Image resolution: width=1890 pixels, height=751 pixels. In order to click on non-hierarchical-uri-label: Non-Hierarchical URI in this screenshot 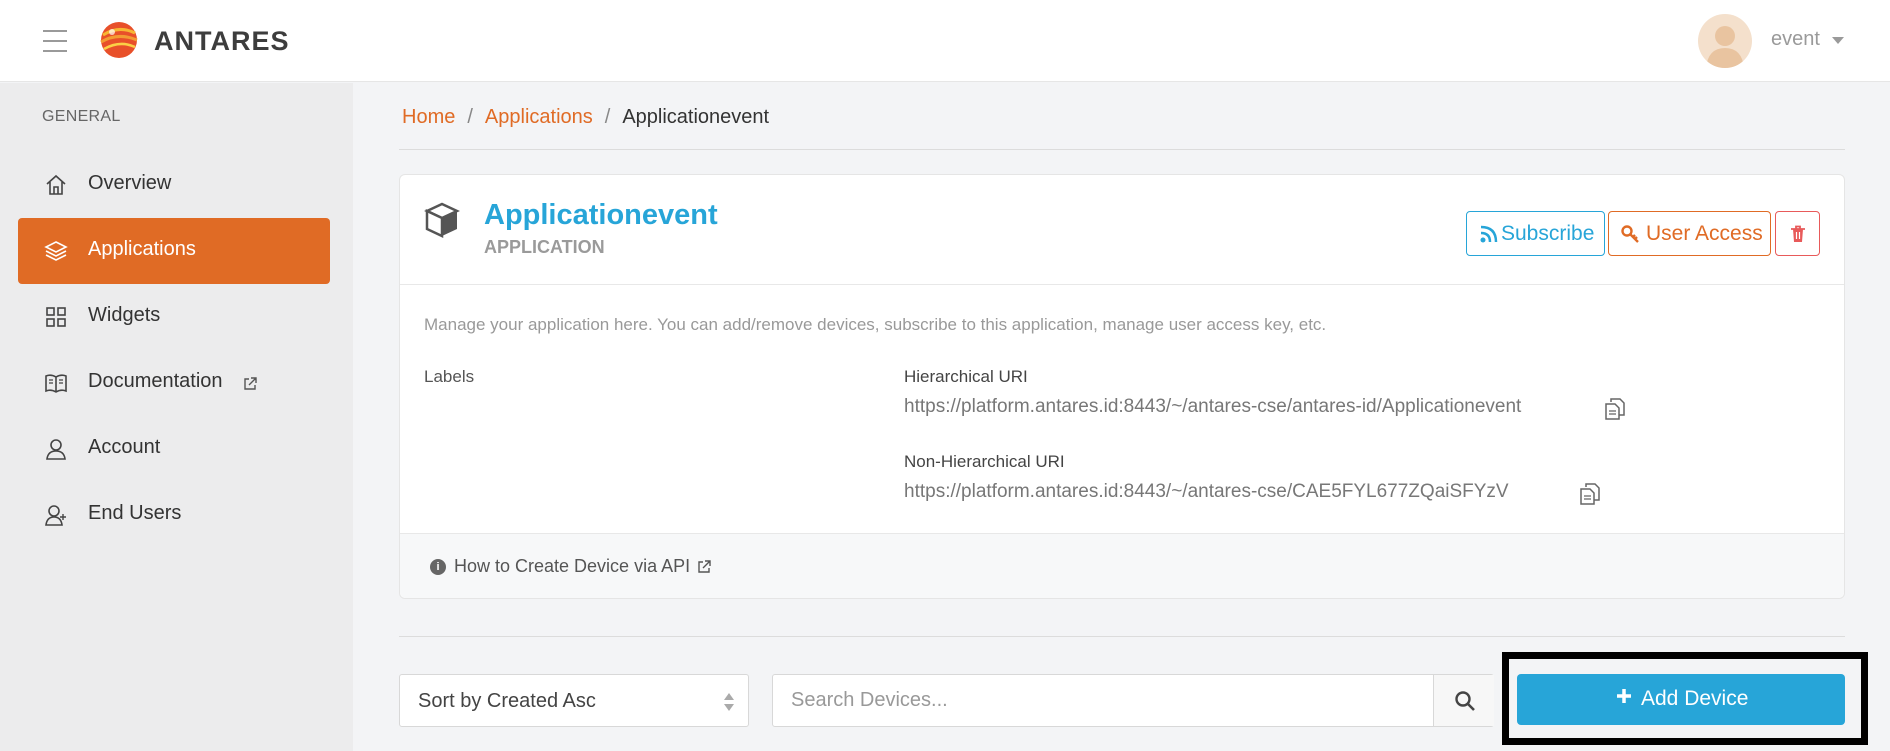, I will do `click(984, 461)`.